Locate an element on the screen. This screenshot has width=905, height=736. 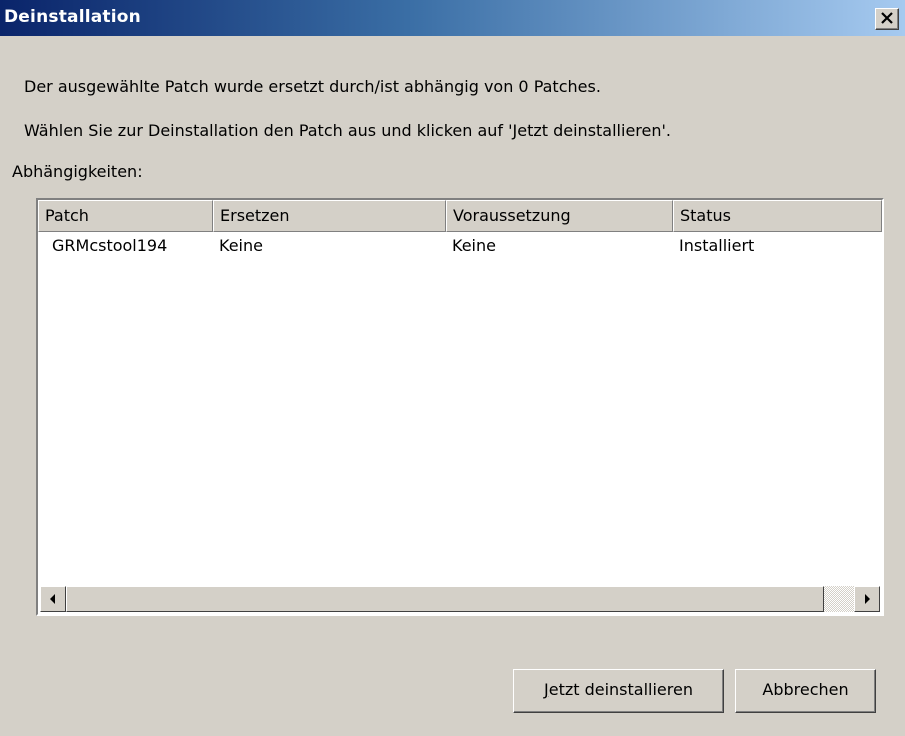
list-header: Patch Ersetzen Voraussetzung Status is located at coordinates (460, 216).